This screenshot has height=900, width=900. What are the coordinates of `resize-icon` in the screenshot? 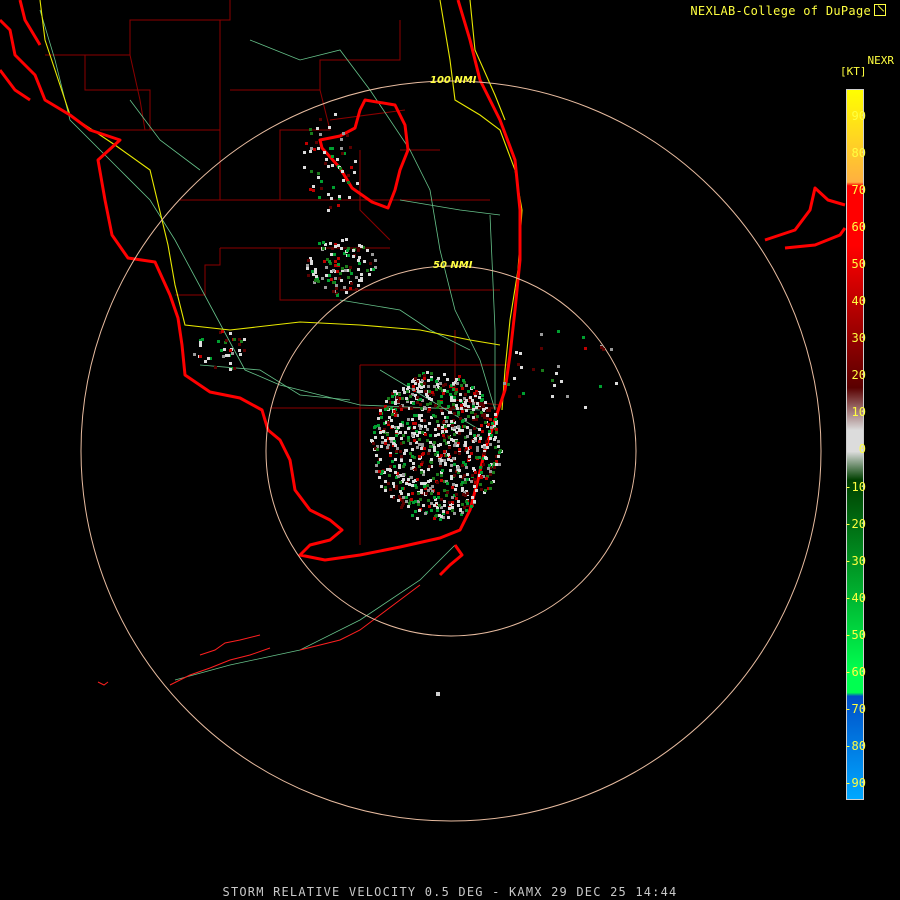 It's located at (880, 10).